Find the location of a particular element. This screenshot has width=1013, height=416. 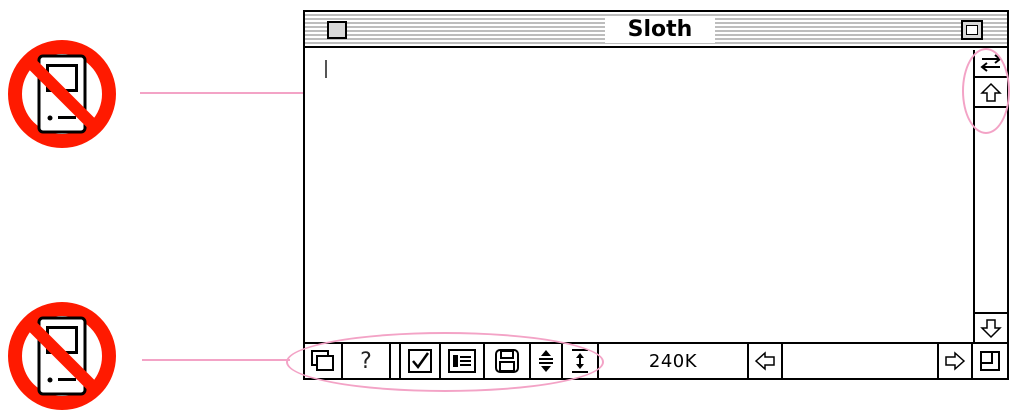

title-bar: Sloth is located at coordinates (656, 30).